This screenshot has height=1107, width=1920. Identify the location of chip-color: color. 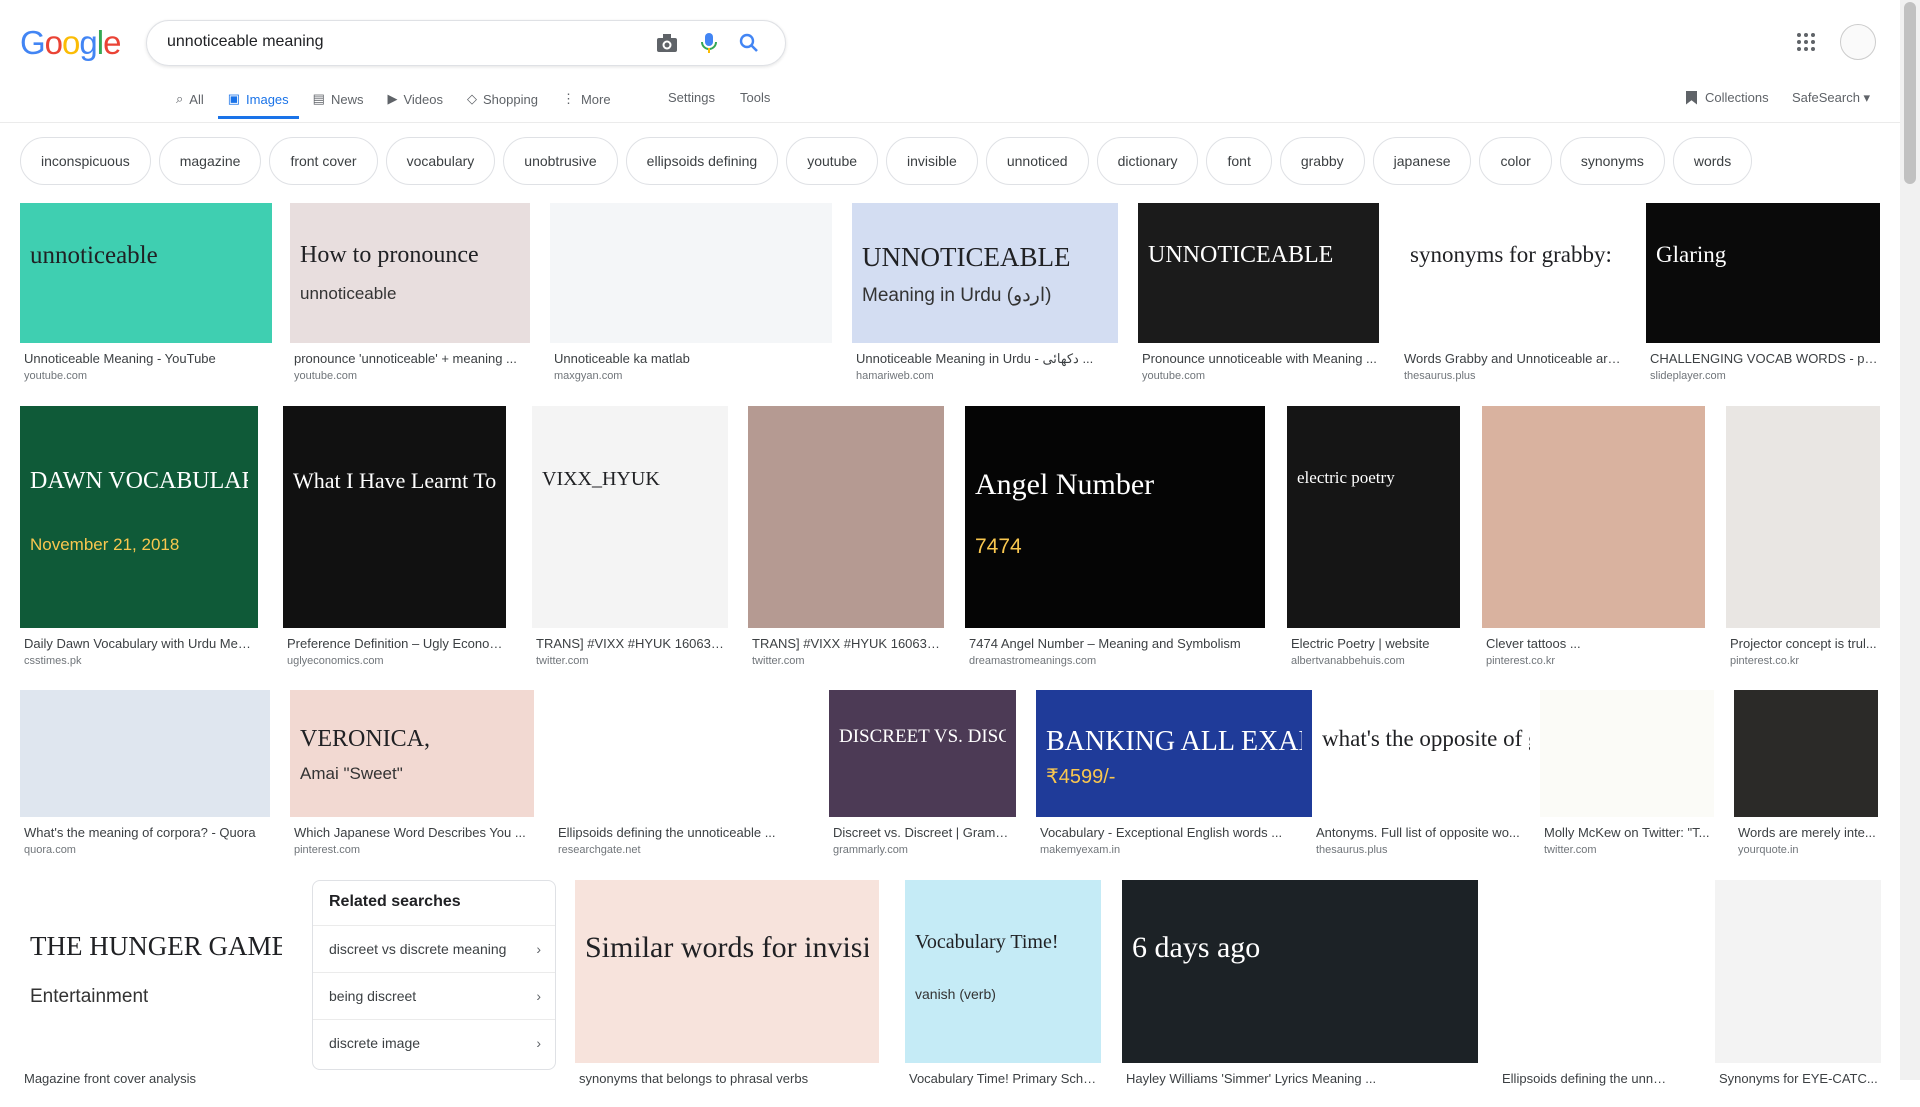
(1515, 161).